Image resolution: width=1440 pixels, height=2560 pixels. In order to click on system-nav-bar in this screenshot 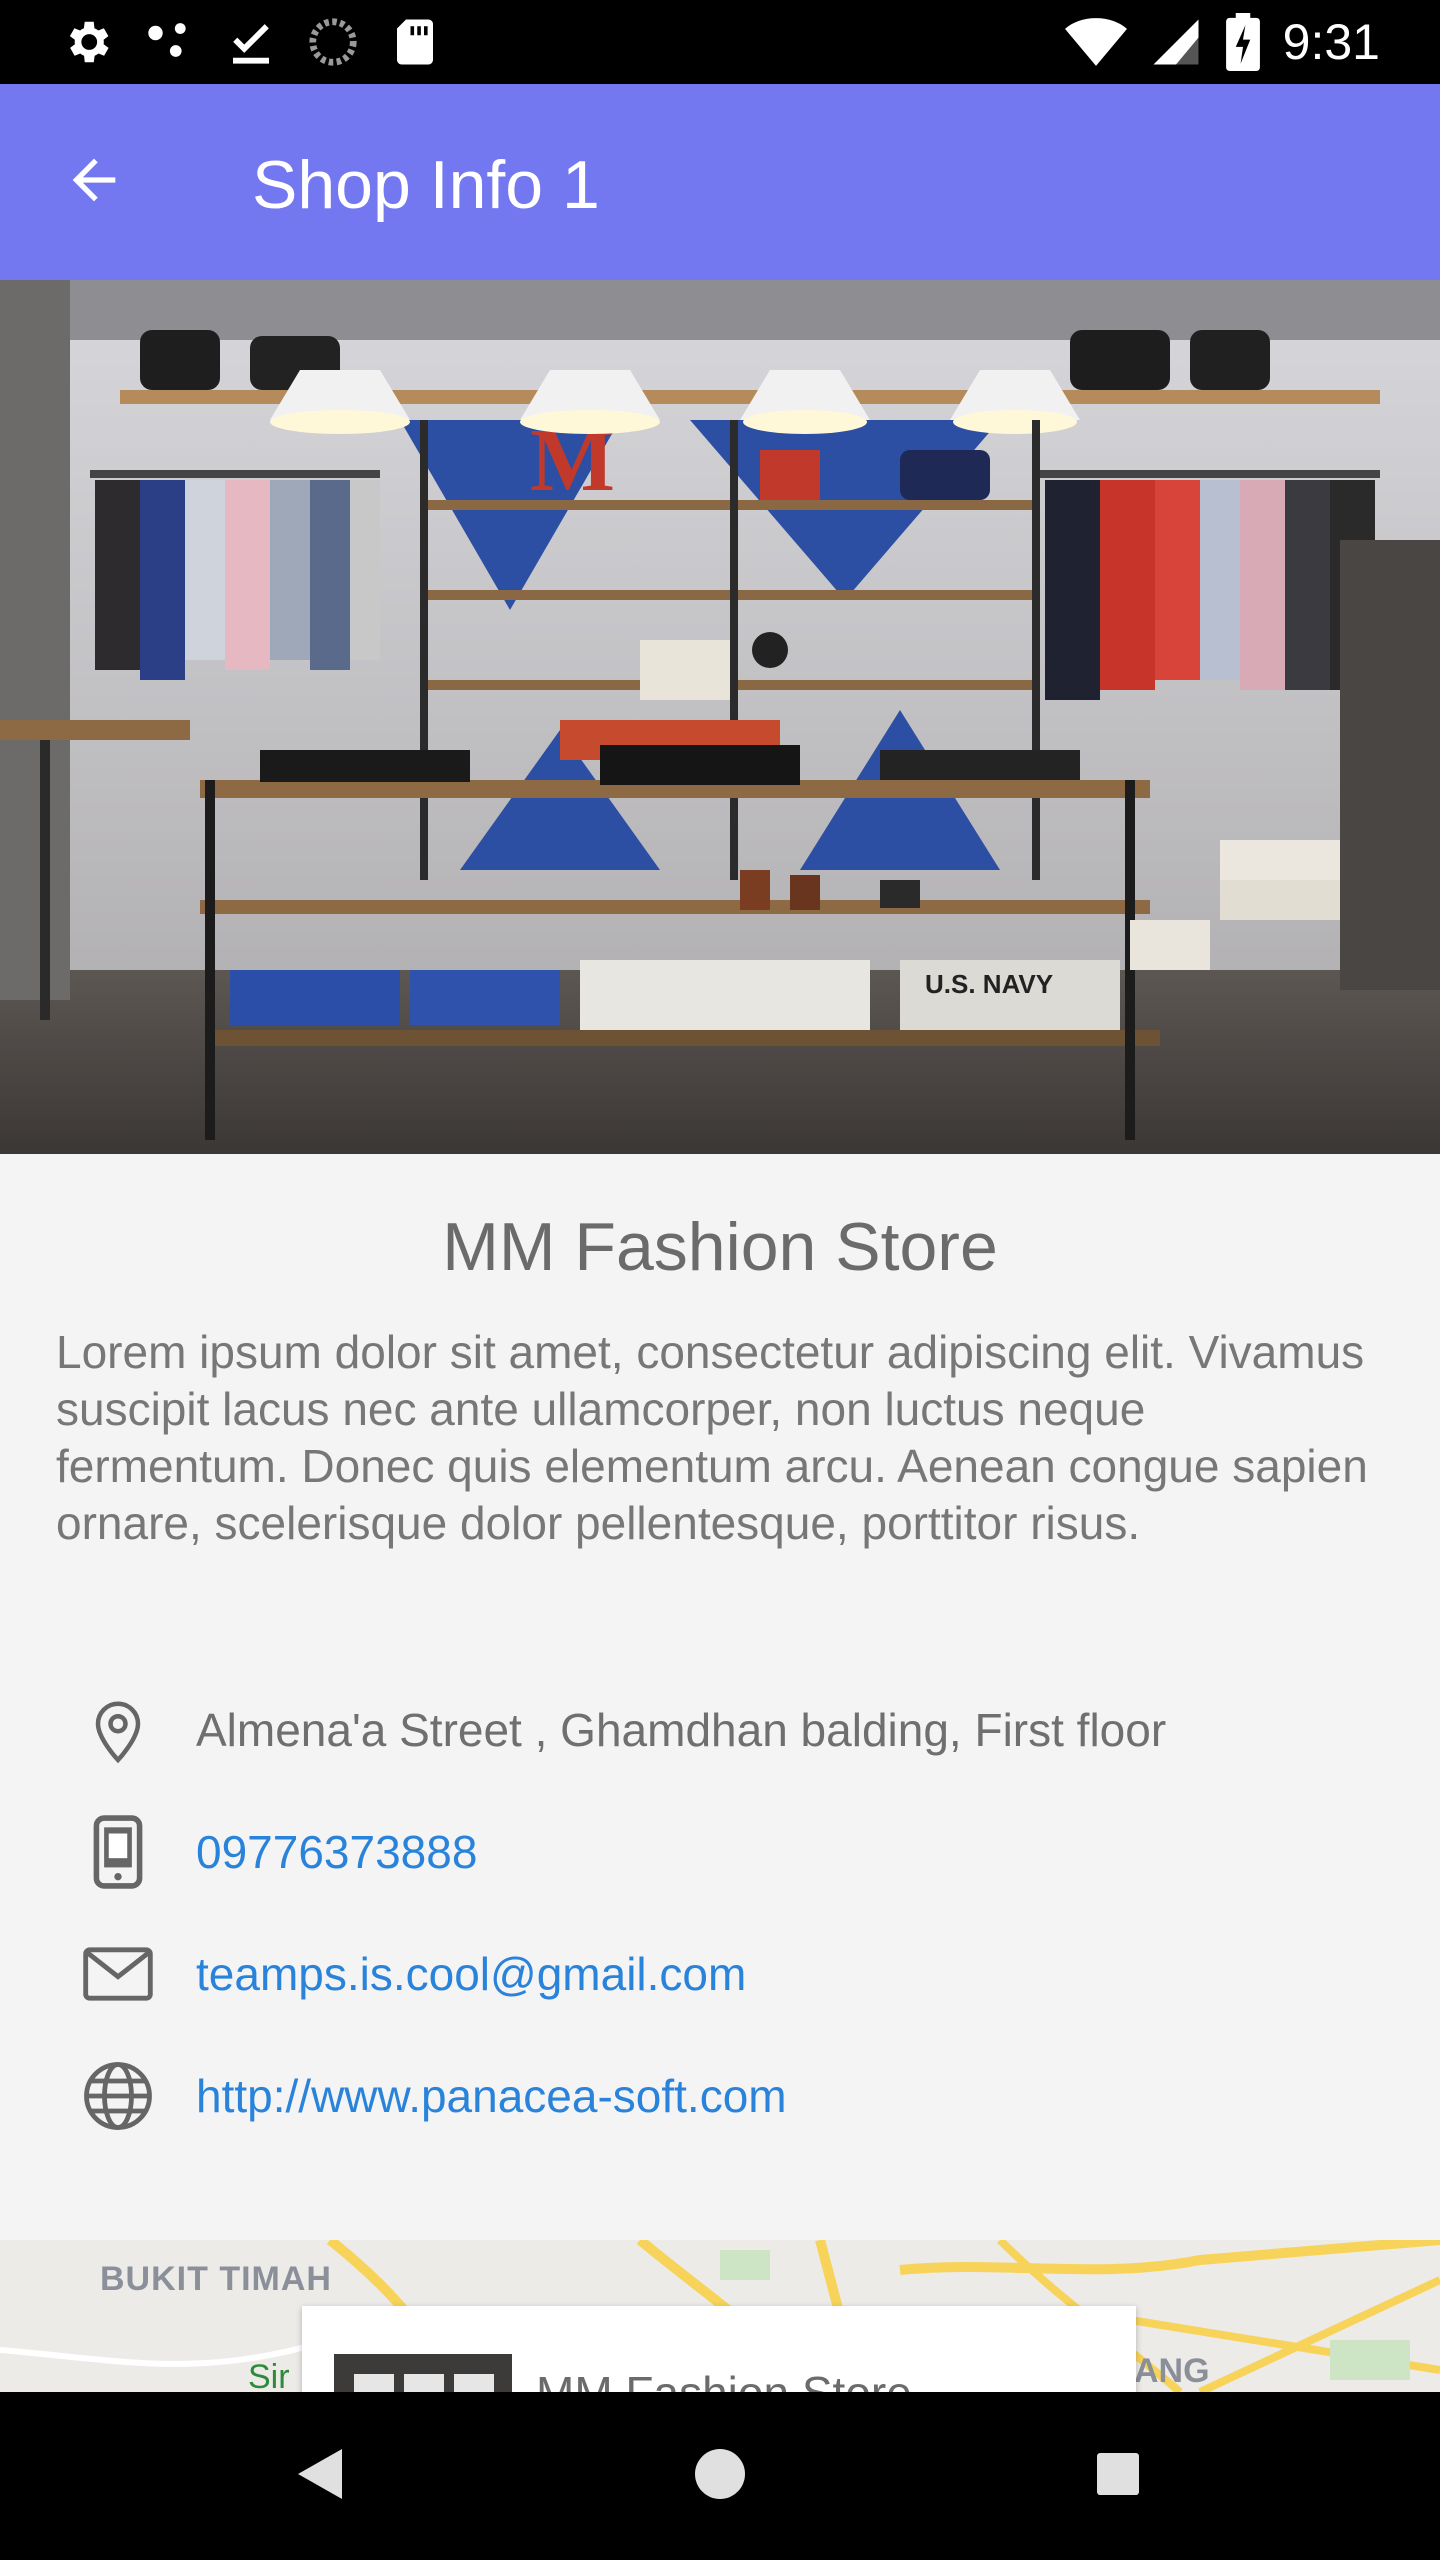, I will do `click(720, 2476)`.